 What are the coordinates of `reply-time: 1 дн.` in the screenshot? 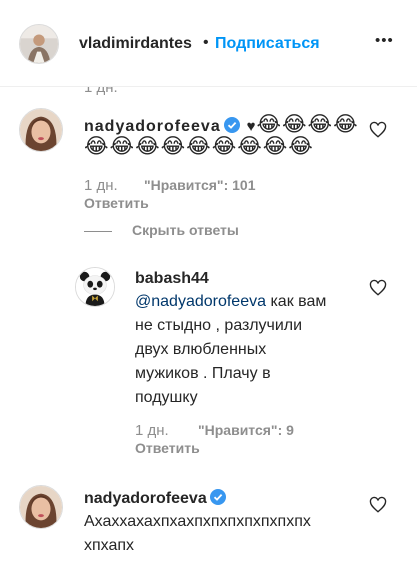 It's located at (152, 430).